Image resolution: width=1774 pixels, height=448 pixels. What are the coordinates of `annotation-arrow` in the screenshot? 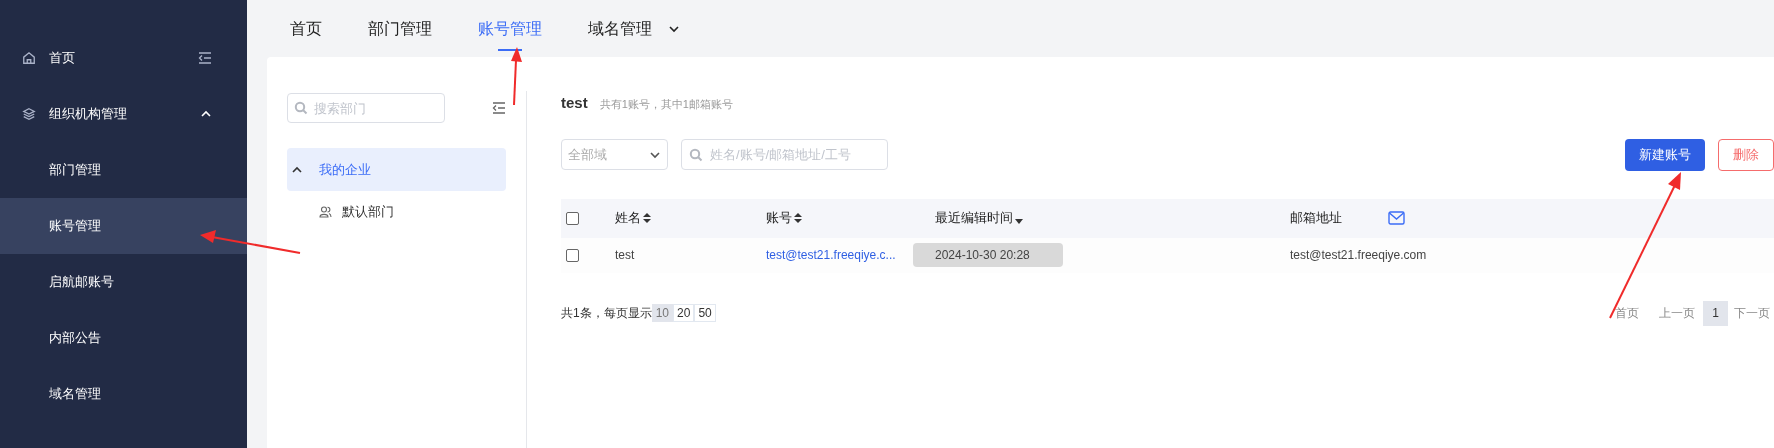 It's located at (516, 77).